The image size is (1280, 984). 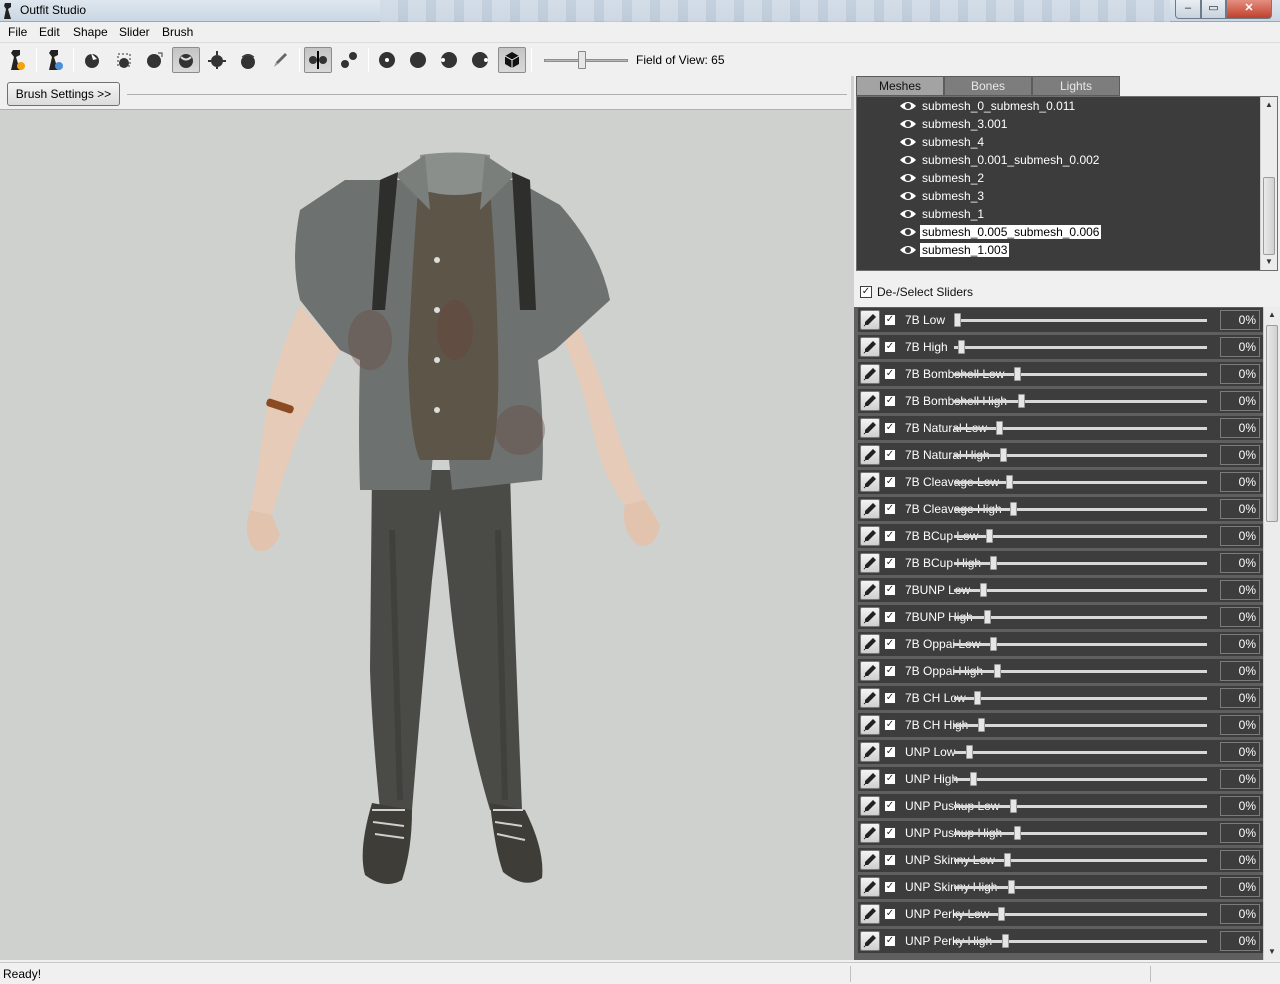 I want to click on scroll-up-icon: ▲, so click(x=1272, y=315).